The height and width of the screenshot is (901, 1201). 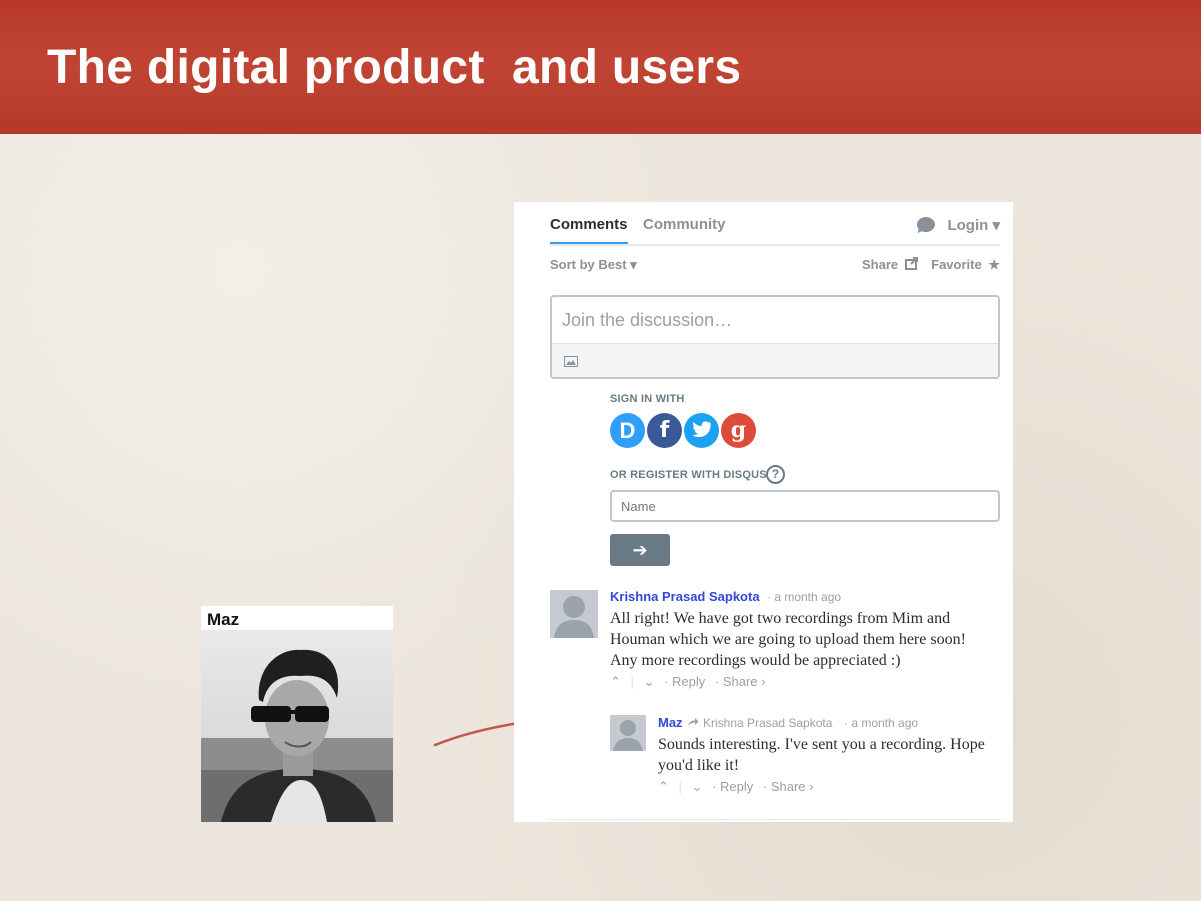 I want to click on share-icon, so click(x=911, y=263).